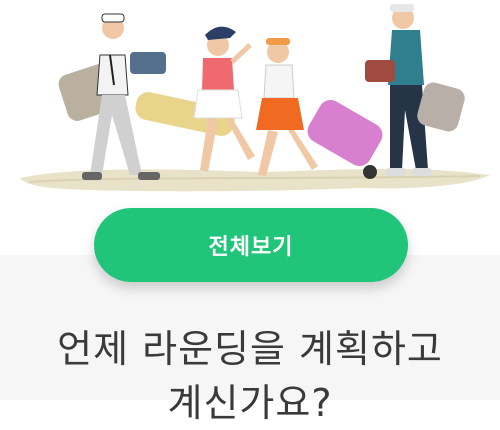 The height and width of the screenshot is (430, 500). What do you see at coordinates (251, 247) in the screenshot?
I see `view-all-label: 전체보기` at bounding box center [251, 247].